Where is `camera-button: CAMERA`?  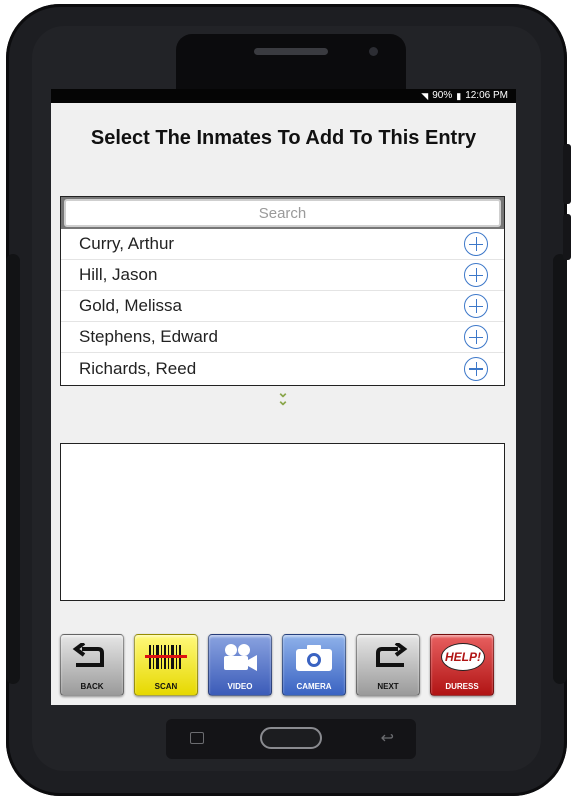
camera-button: CAMERA is located at coordinates (314, 665).